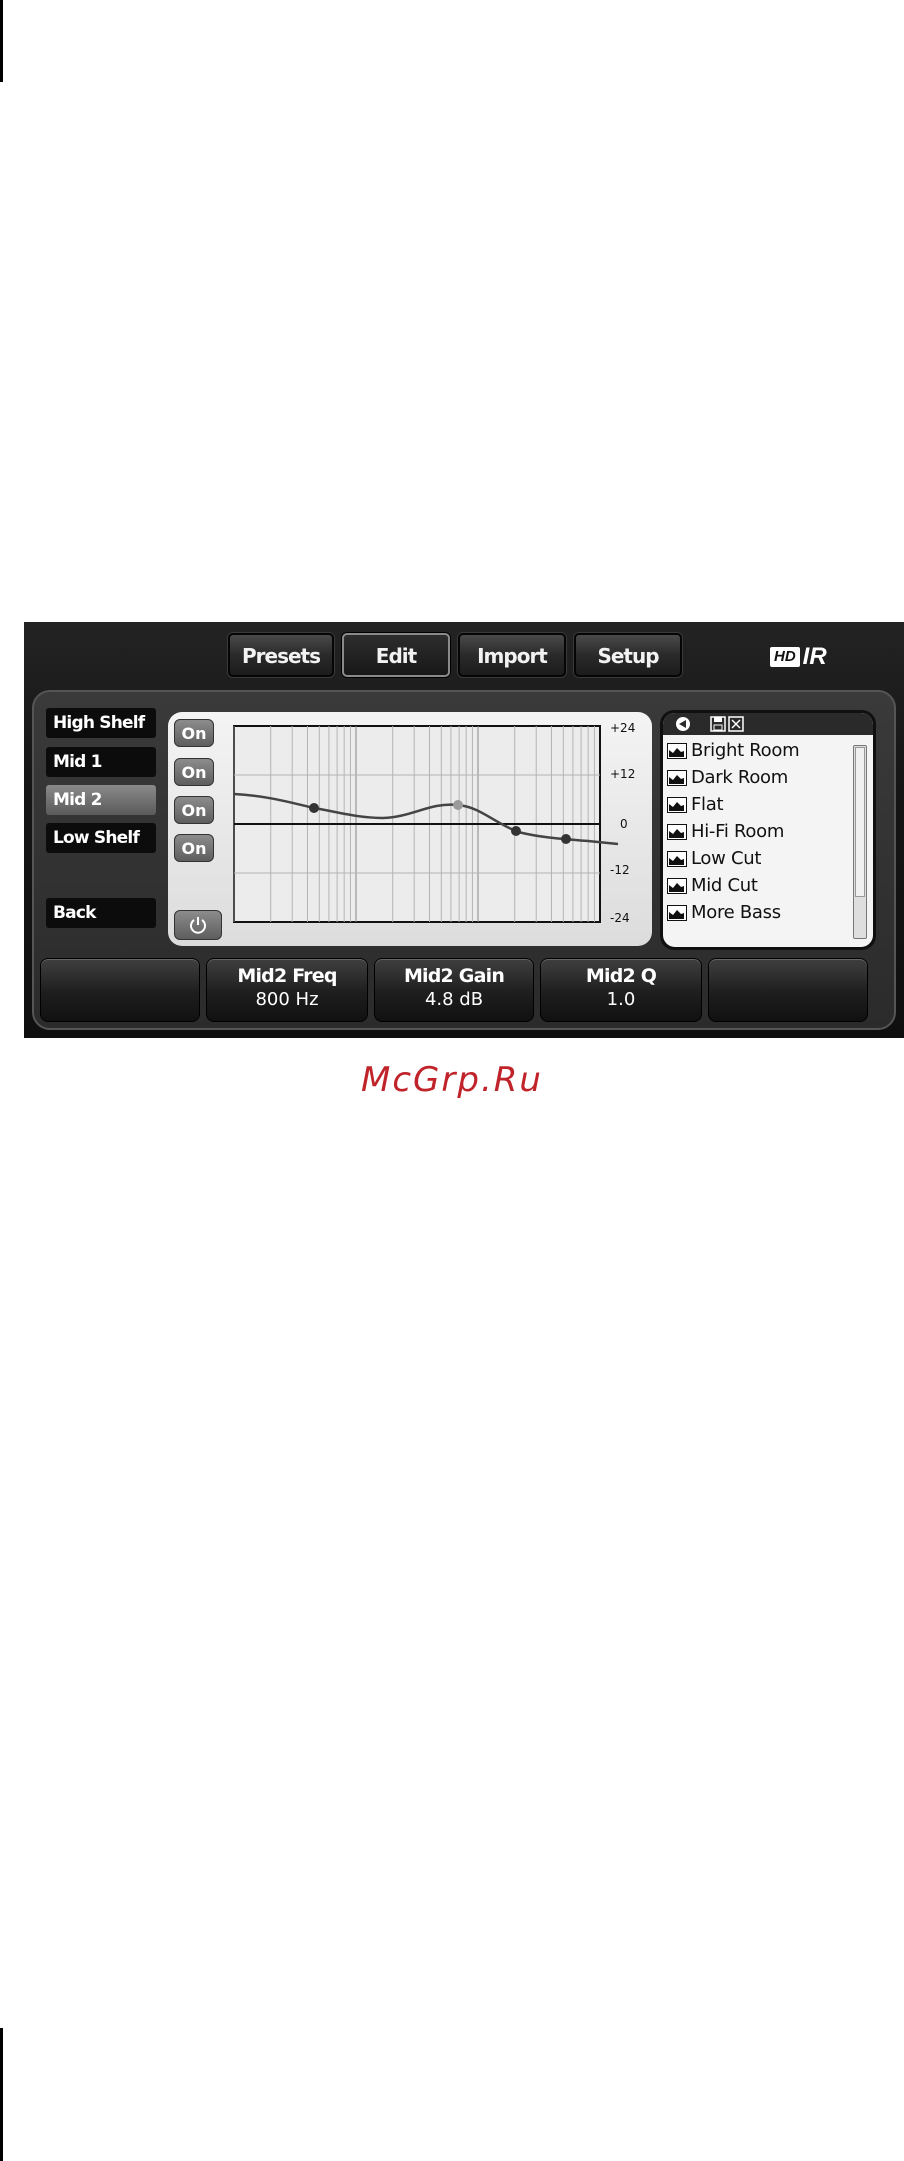 The image size is (904, 2161). Describe the element at coordinates (759, 885) in the screenshot. I see `preset-item: Mid Cut` at that location.